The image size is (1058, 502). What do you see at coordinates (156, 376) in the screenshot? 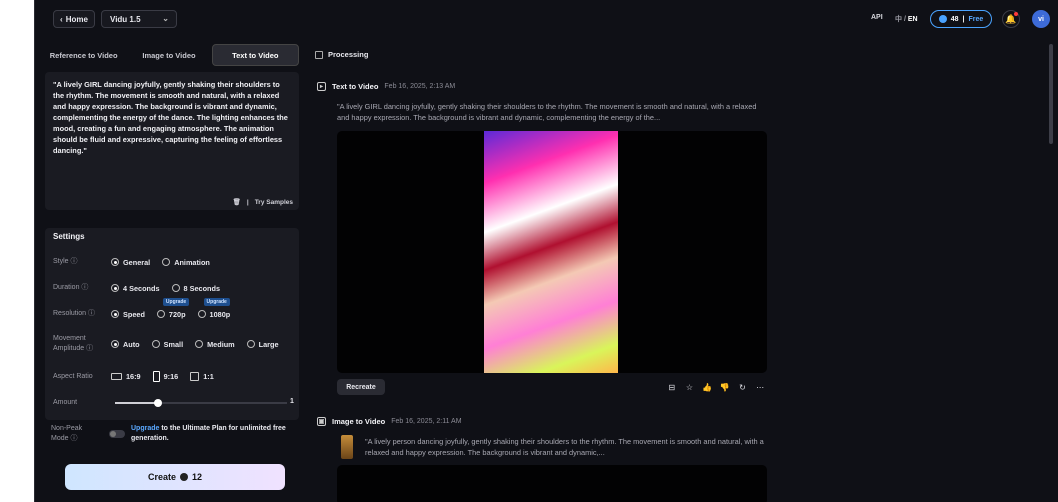
I see `ratio-portrait-icon` at bounding box center [156, 376].